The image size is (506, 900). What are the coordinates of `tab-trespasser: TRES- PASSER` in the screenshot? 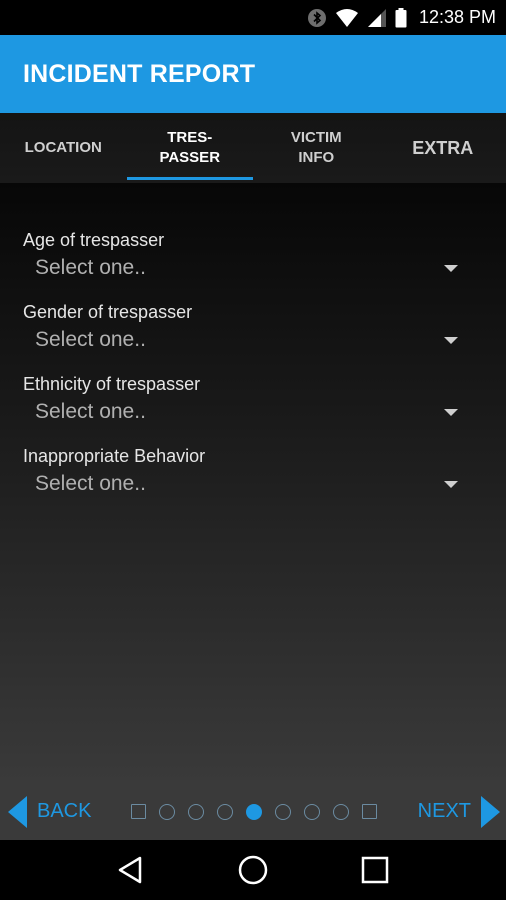 It's located at (190, 148).